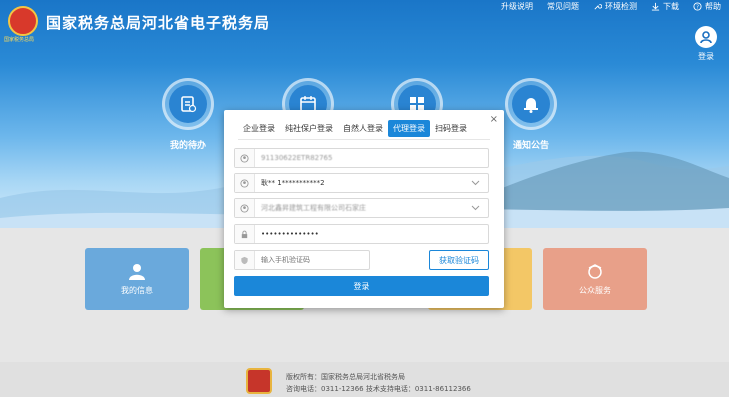 This screenshot has width=729, height=397. I want to click on footer-logo, so click(259, 381).